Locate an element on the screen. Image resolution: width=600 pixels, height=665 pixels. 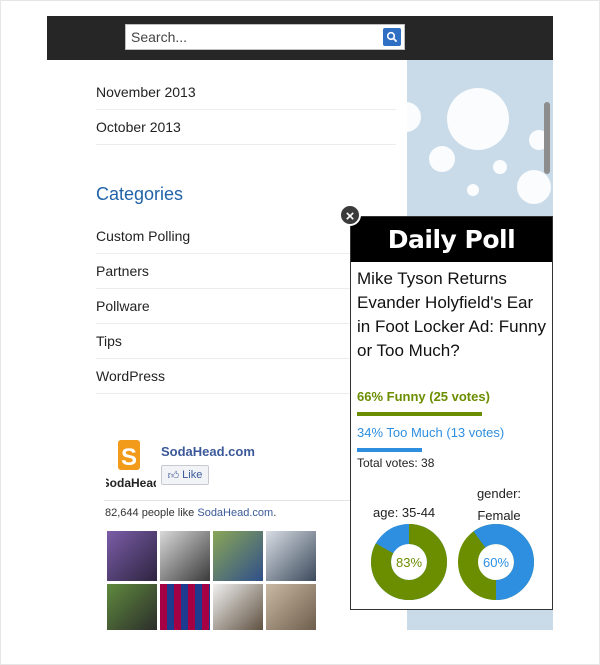
facebook-page-name: SodaHead.com is located at coordinates (208, 451).